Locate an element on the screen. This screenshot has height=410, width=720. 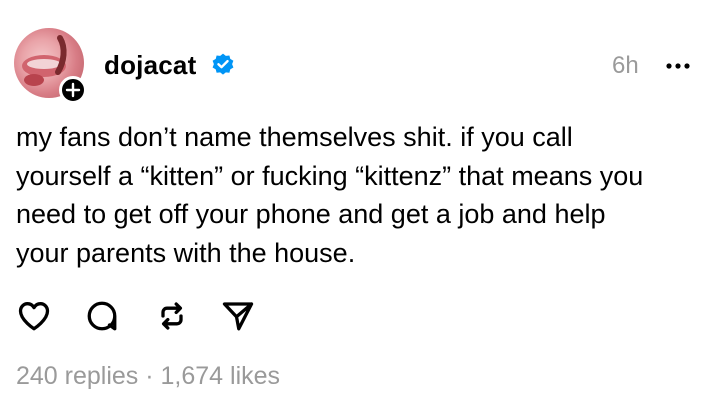
more-horizontal-icon is located at coordinates (678, 66).